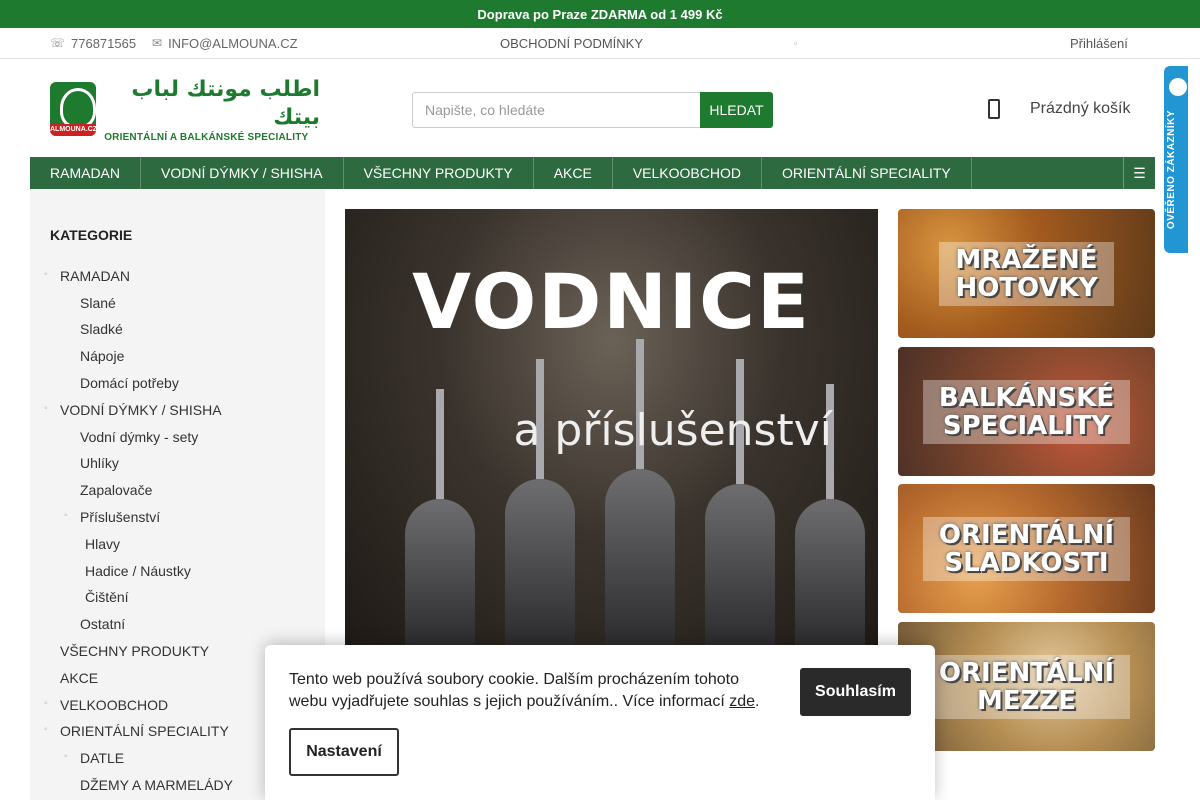 The image size is (1200, 800). I want to click on category-label: Nápoje, so click(102, 356).